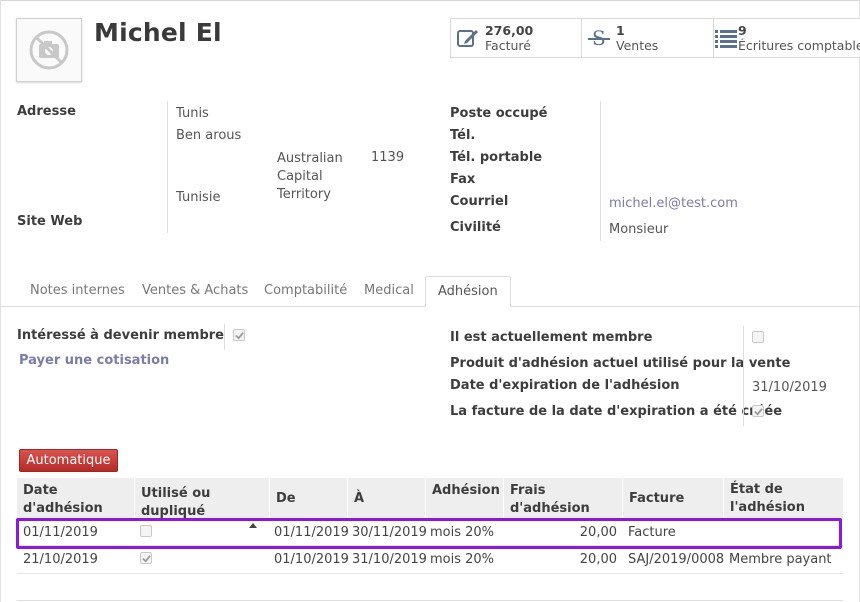 This screenshot has height=602, width=860. I want to click on col-a: À, so click(386, 498).